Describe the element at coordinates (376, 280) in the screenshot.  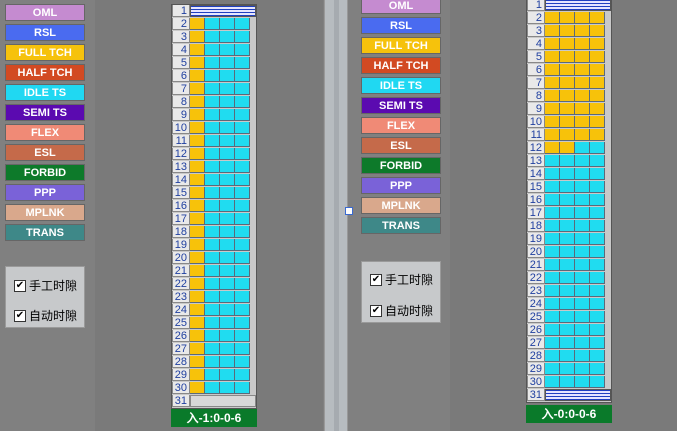
I see `checkbox-manual-mark-right: ✔` at that location.